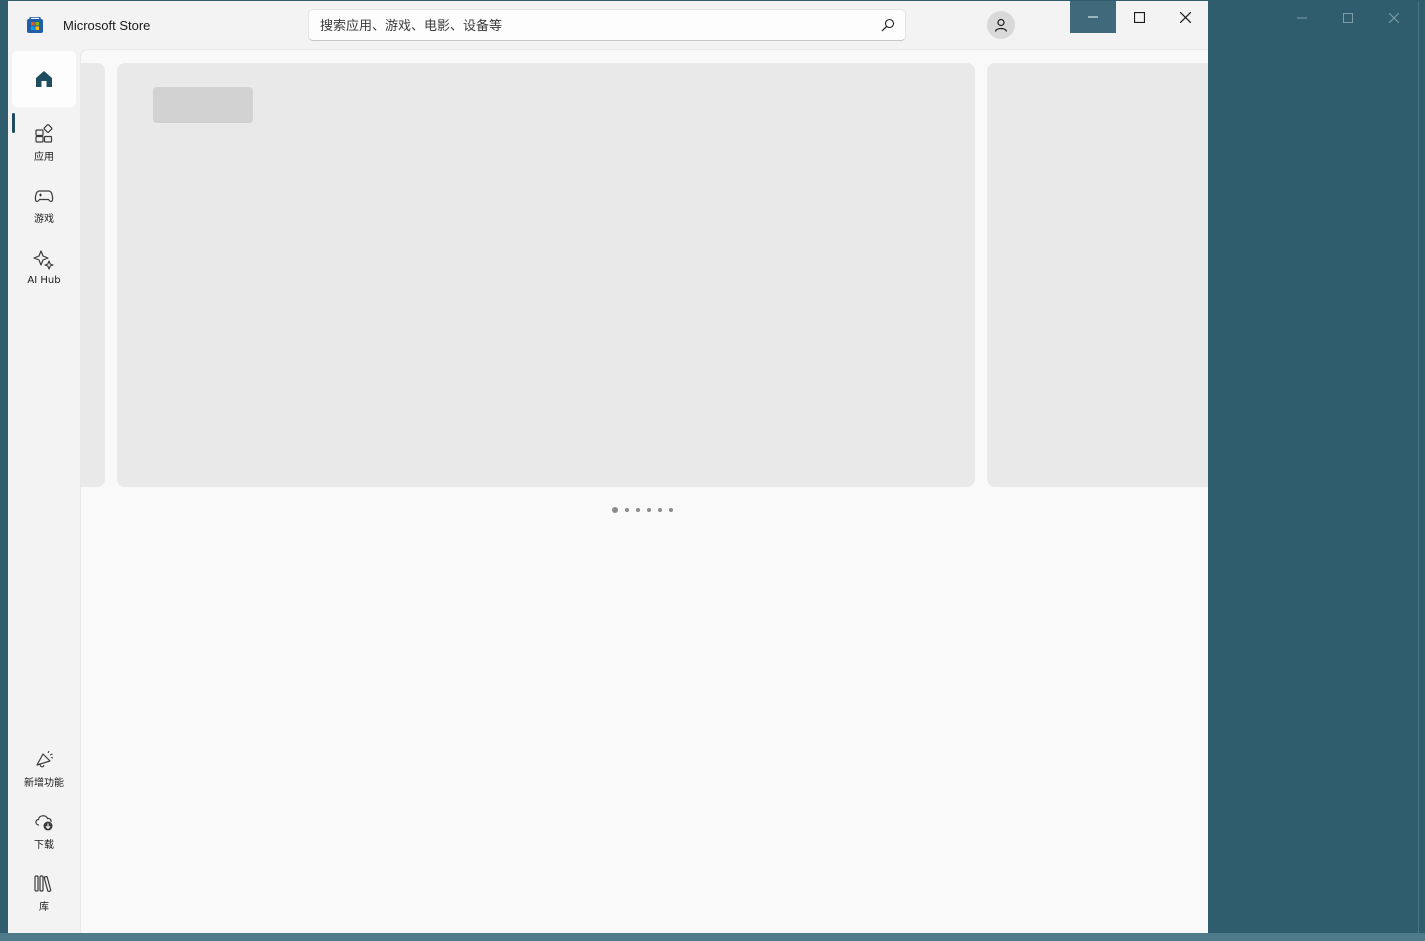 This screenshot has height=941, width=1425. What do you see at coordinates (44, 893) in the screenshot?
I see `nav-item-library: 库` at bounding box center [44, 893].